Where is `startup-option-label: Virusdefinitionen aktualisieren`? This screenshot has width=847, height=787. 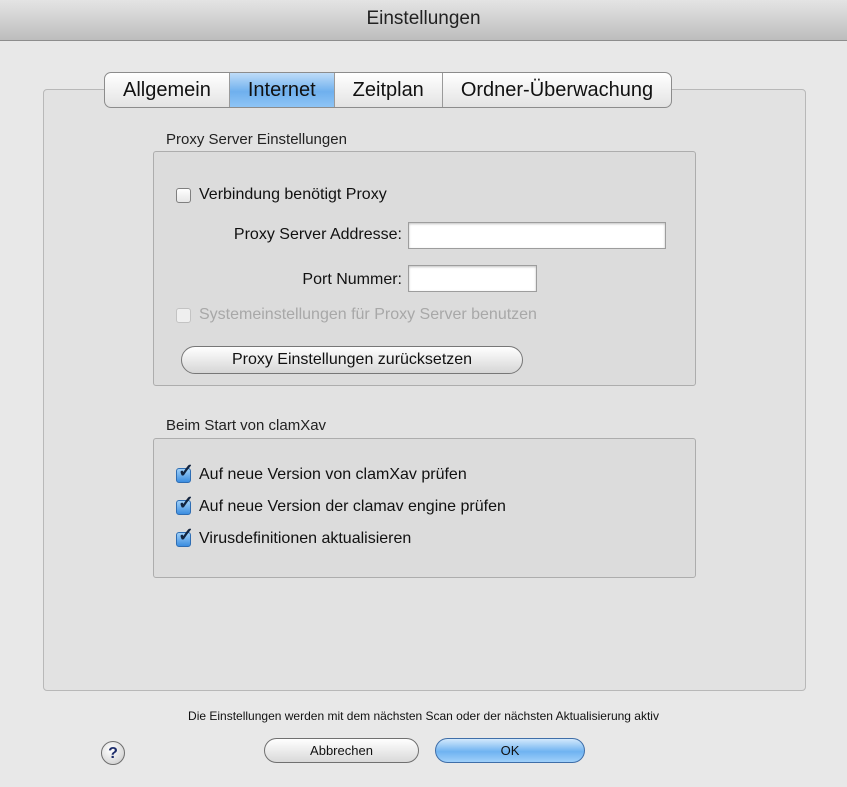
startup-option-label: Virusdefinitionen aktualisieren is located at coordinates (305, 538).